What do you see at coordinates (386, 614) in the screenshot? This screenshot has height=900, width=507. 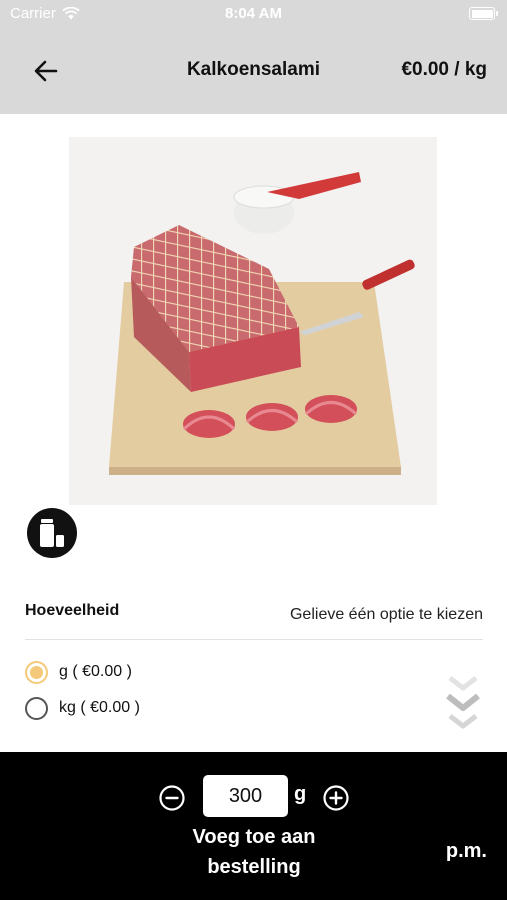 I see `quantity-hint: Gelieve één optie te kiezen` at bounding box center [386, 614].